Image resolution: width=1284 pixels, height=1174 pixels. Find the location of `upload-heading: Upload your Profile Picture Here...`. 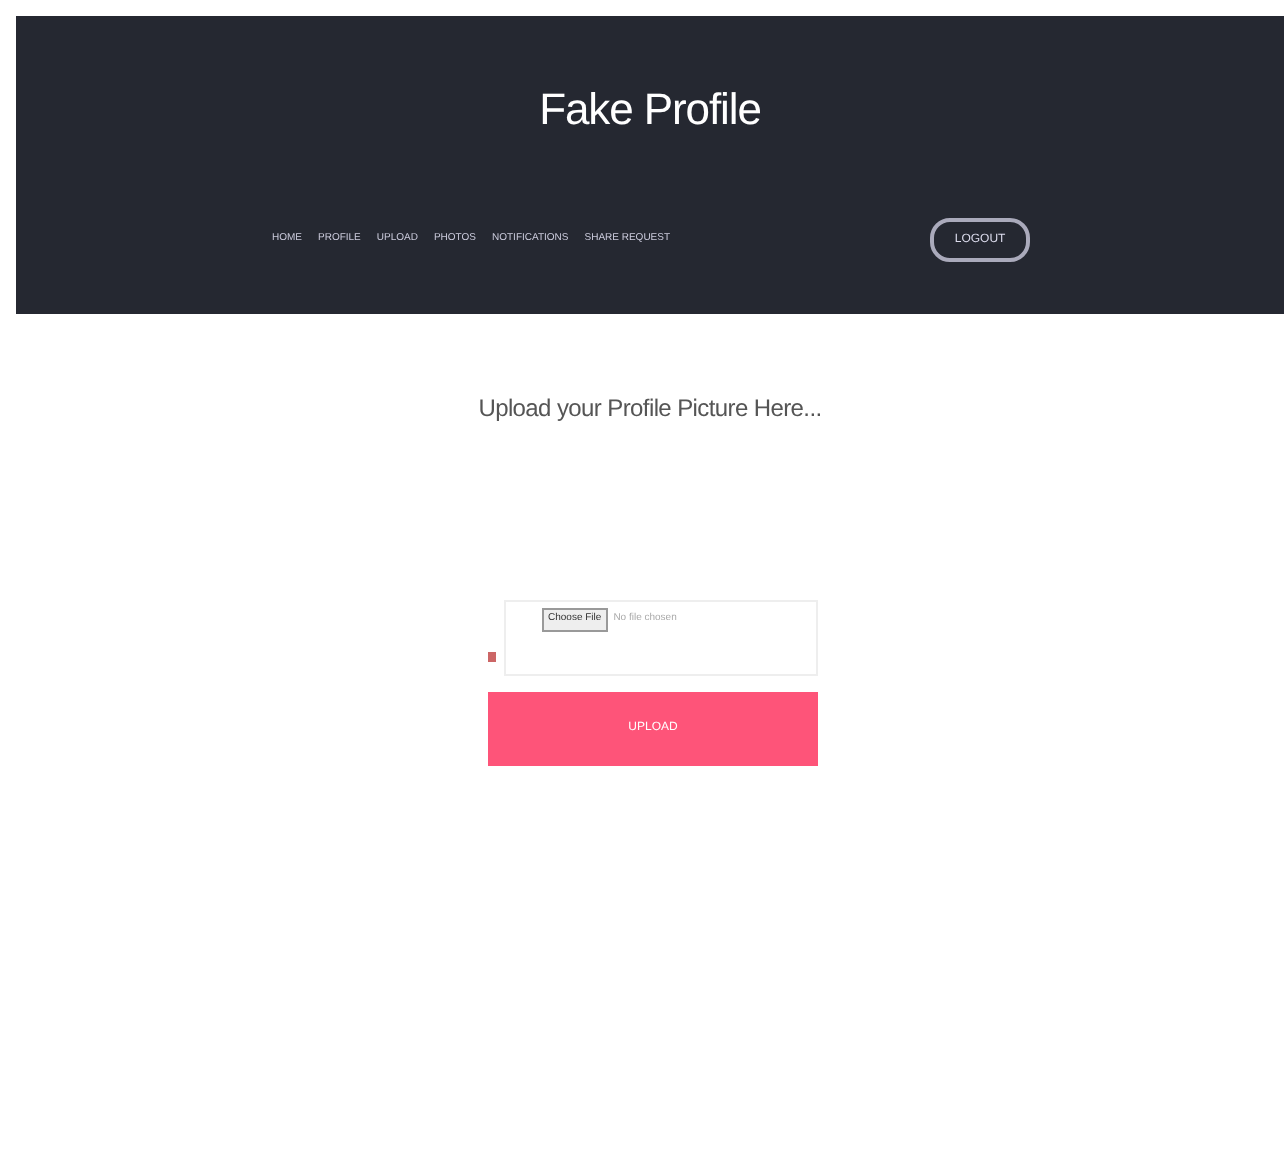

upload-heading: Upload your Profile Picture Here... is located at coordinates (650, 409).